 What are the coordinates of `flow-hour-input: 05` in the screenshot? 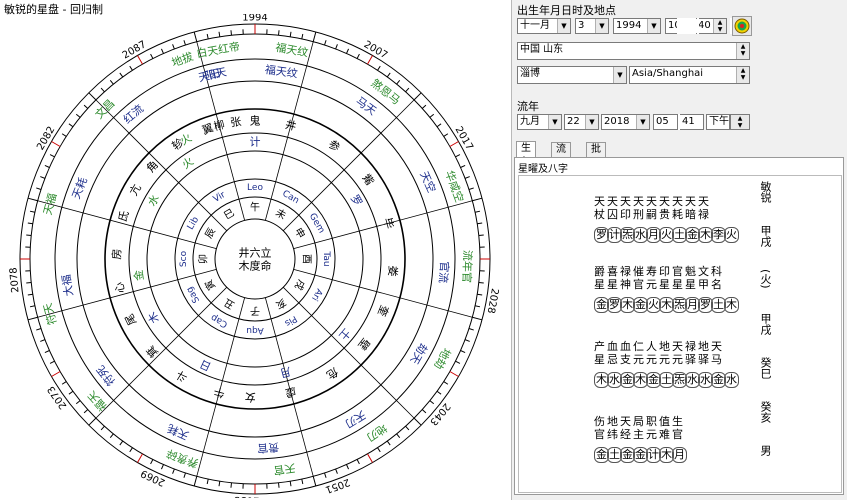 It's located at (665, 122).